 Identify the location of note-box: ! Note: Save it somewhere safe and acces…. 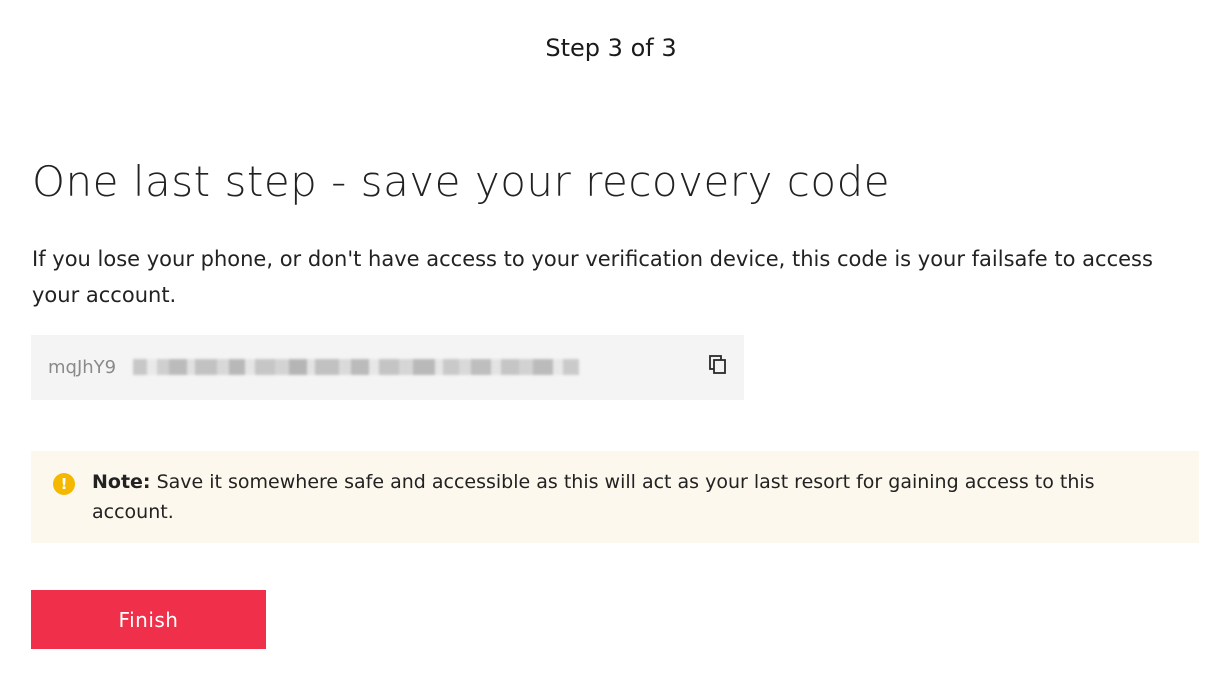
(615, 497).